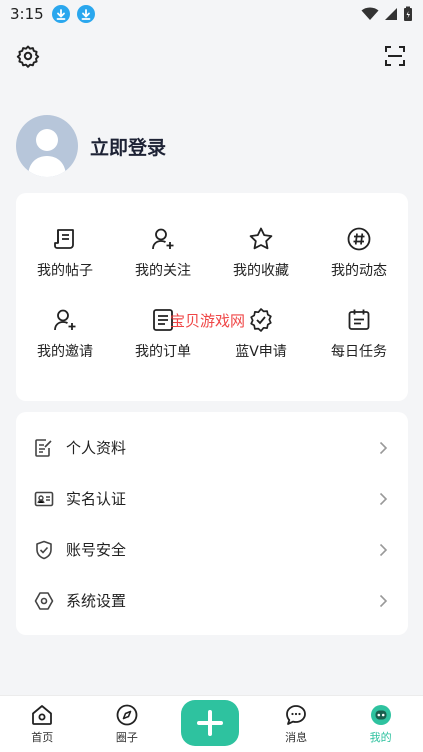 The height and width of the screenshot is (752, 423). I want to click on id-card-icon, so click(44, 498).